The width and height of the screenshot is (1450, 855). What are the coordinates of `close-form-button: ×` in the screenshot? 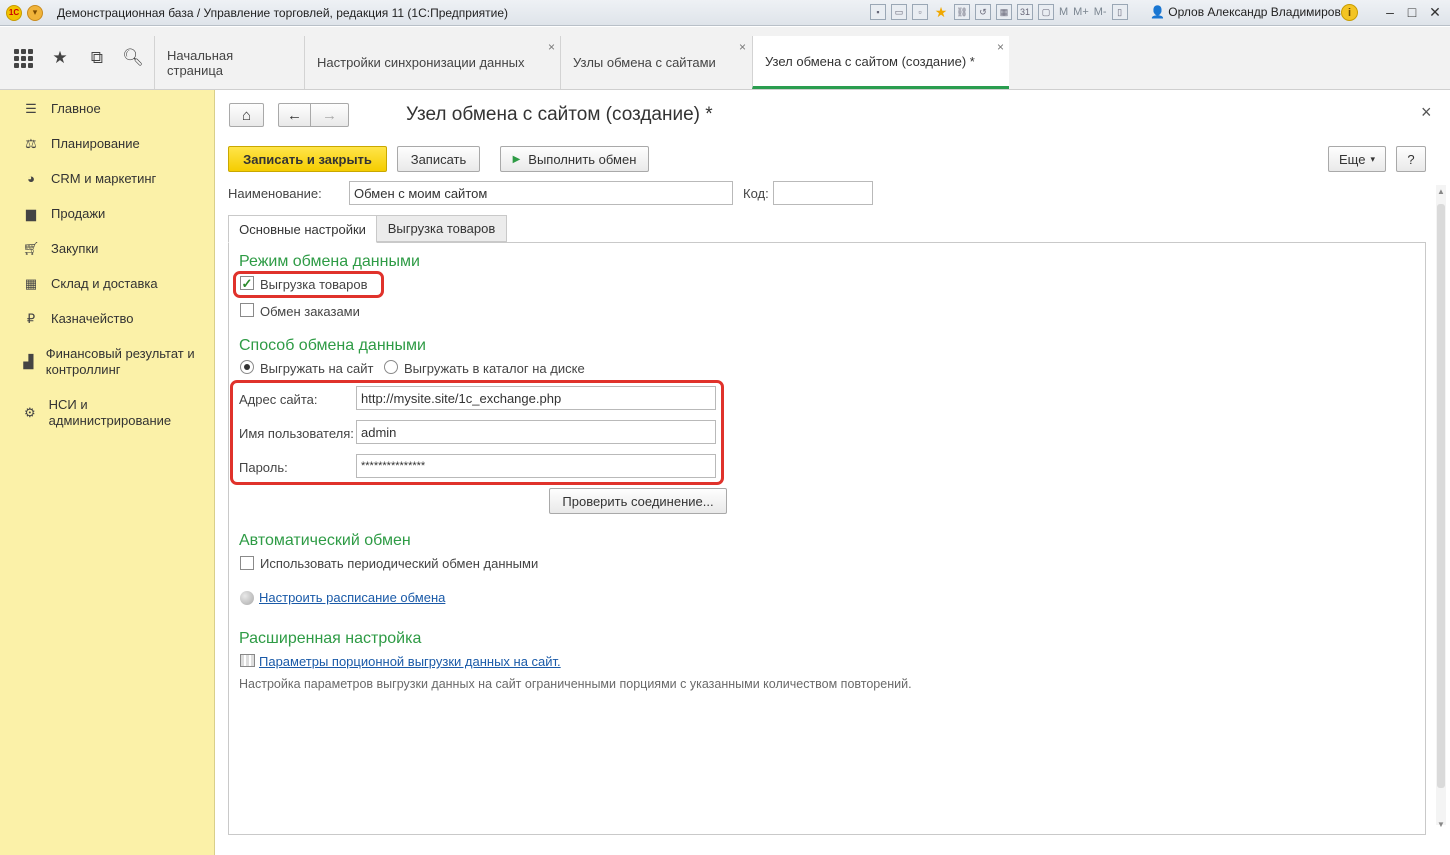 It's located at (1426, 112).